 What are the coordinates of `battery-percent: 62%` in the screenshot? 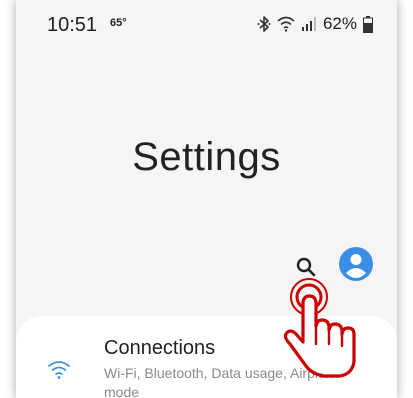 It's located at (339, 23).